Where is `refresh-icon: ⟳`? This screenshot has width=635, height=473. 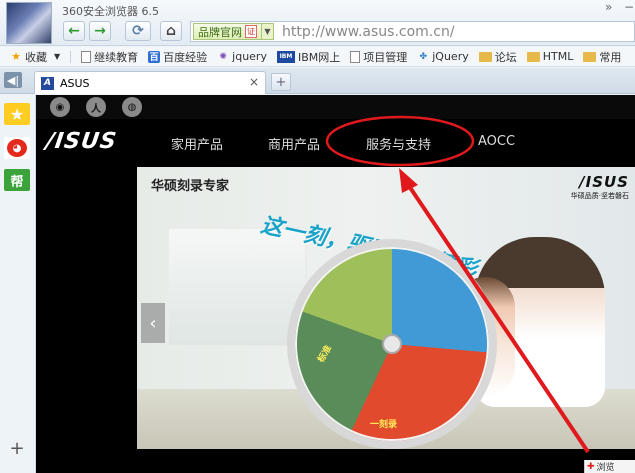
refresh-icon: ⟳ is located at coordinates (138, 31).